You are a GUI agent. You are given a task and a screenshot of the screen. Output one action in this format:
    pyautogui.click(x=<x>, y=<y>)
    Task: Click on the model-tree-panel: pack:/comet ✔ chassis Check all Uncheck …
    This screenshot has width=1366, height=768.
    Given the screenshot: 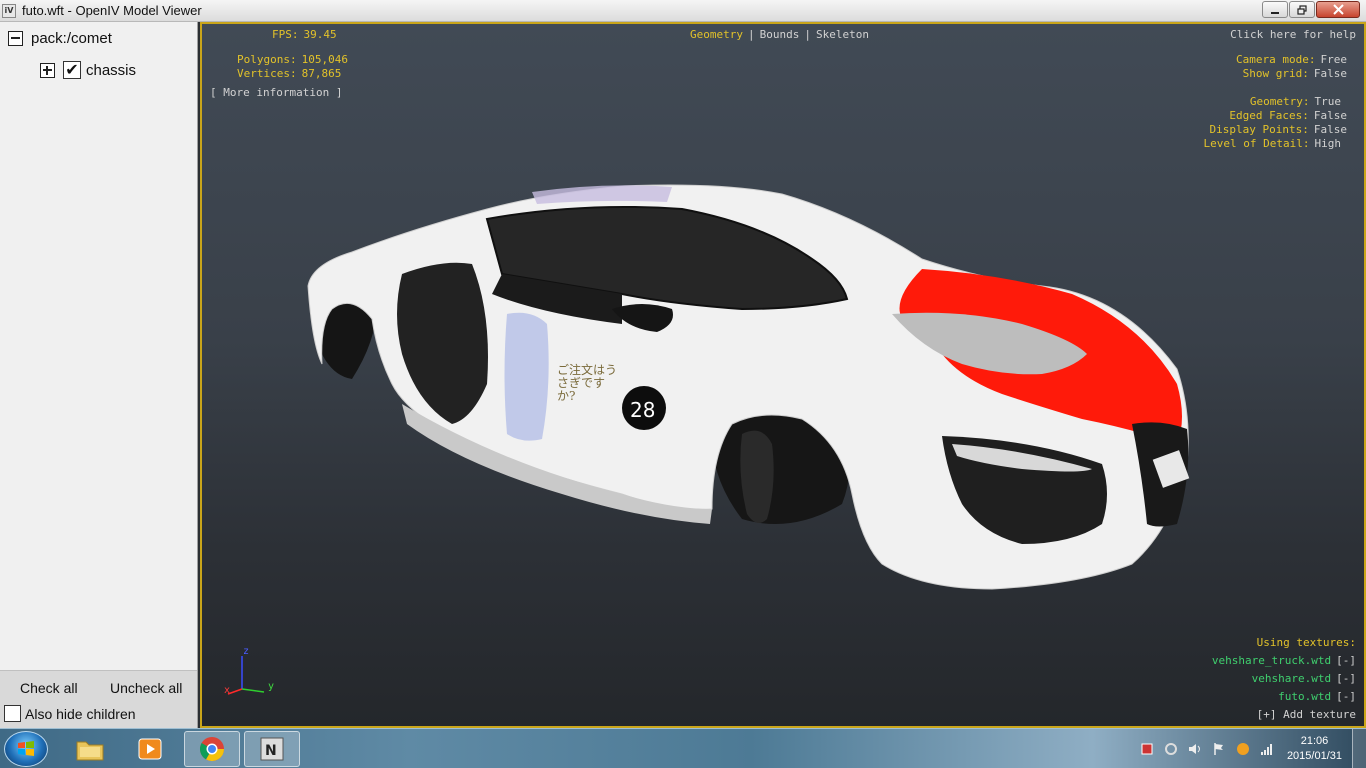 What is the action you would take?
    pyautogui.click(x=99, y=375)
    